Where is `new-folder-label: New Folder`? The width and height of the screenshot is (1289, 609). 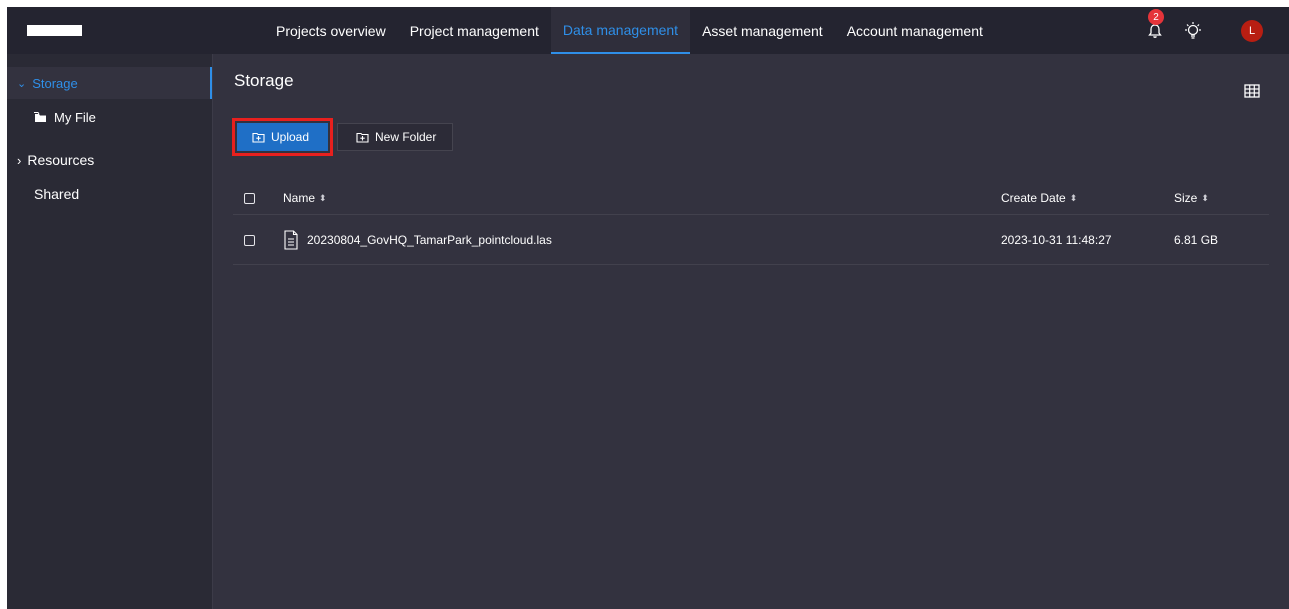
new-folder-label: New Folder is located at coordinates (406, 137).